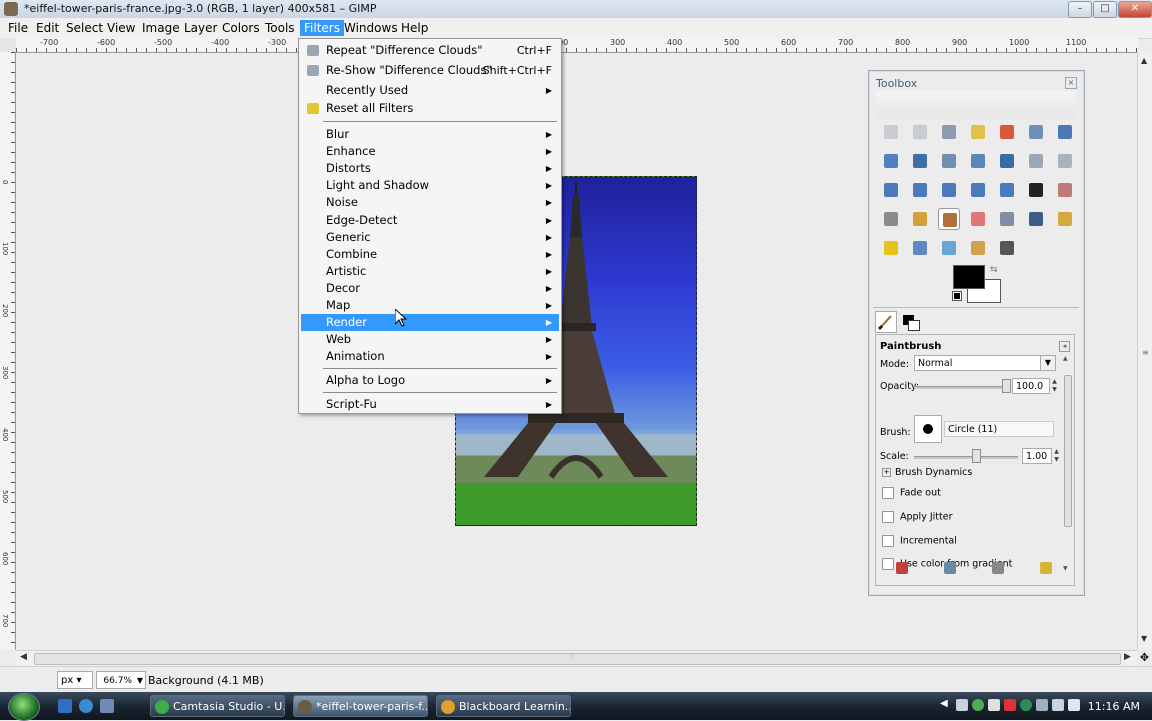 The image size is (1152, 721). I want to click on scale-icon, so click(920, 190).